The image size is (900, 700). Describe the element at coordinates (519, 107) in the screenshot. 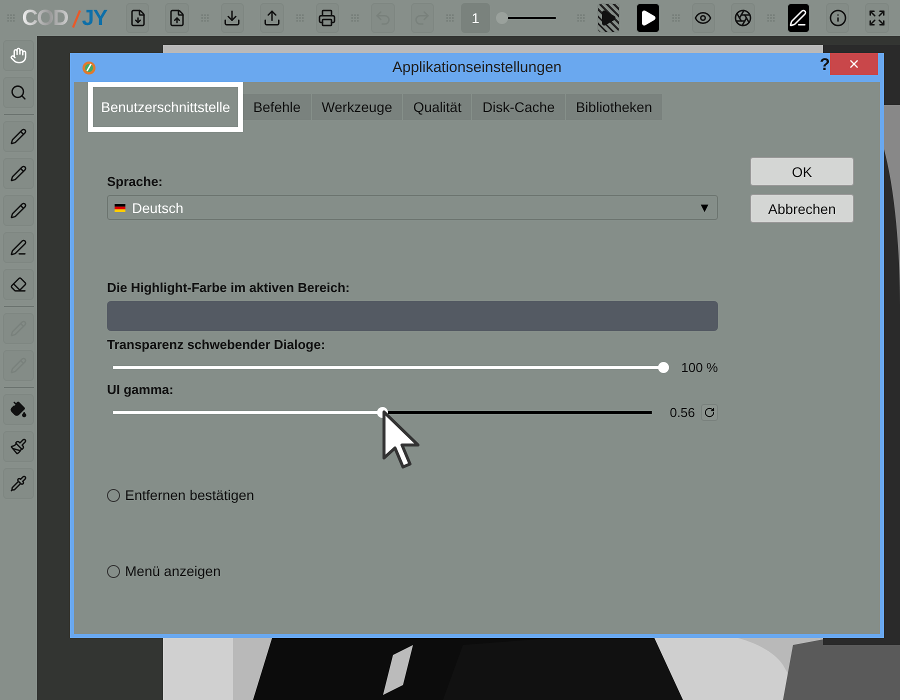

I see `tab: Disk-Cache` at that location.